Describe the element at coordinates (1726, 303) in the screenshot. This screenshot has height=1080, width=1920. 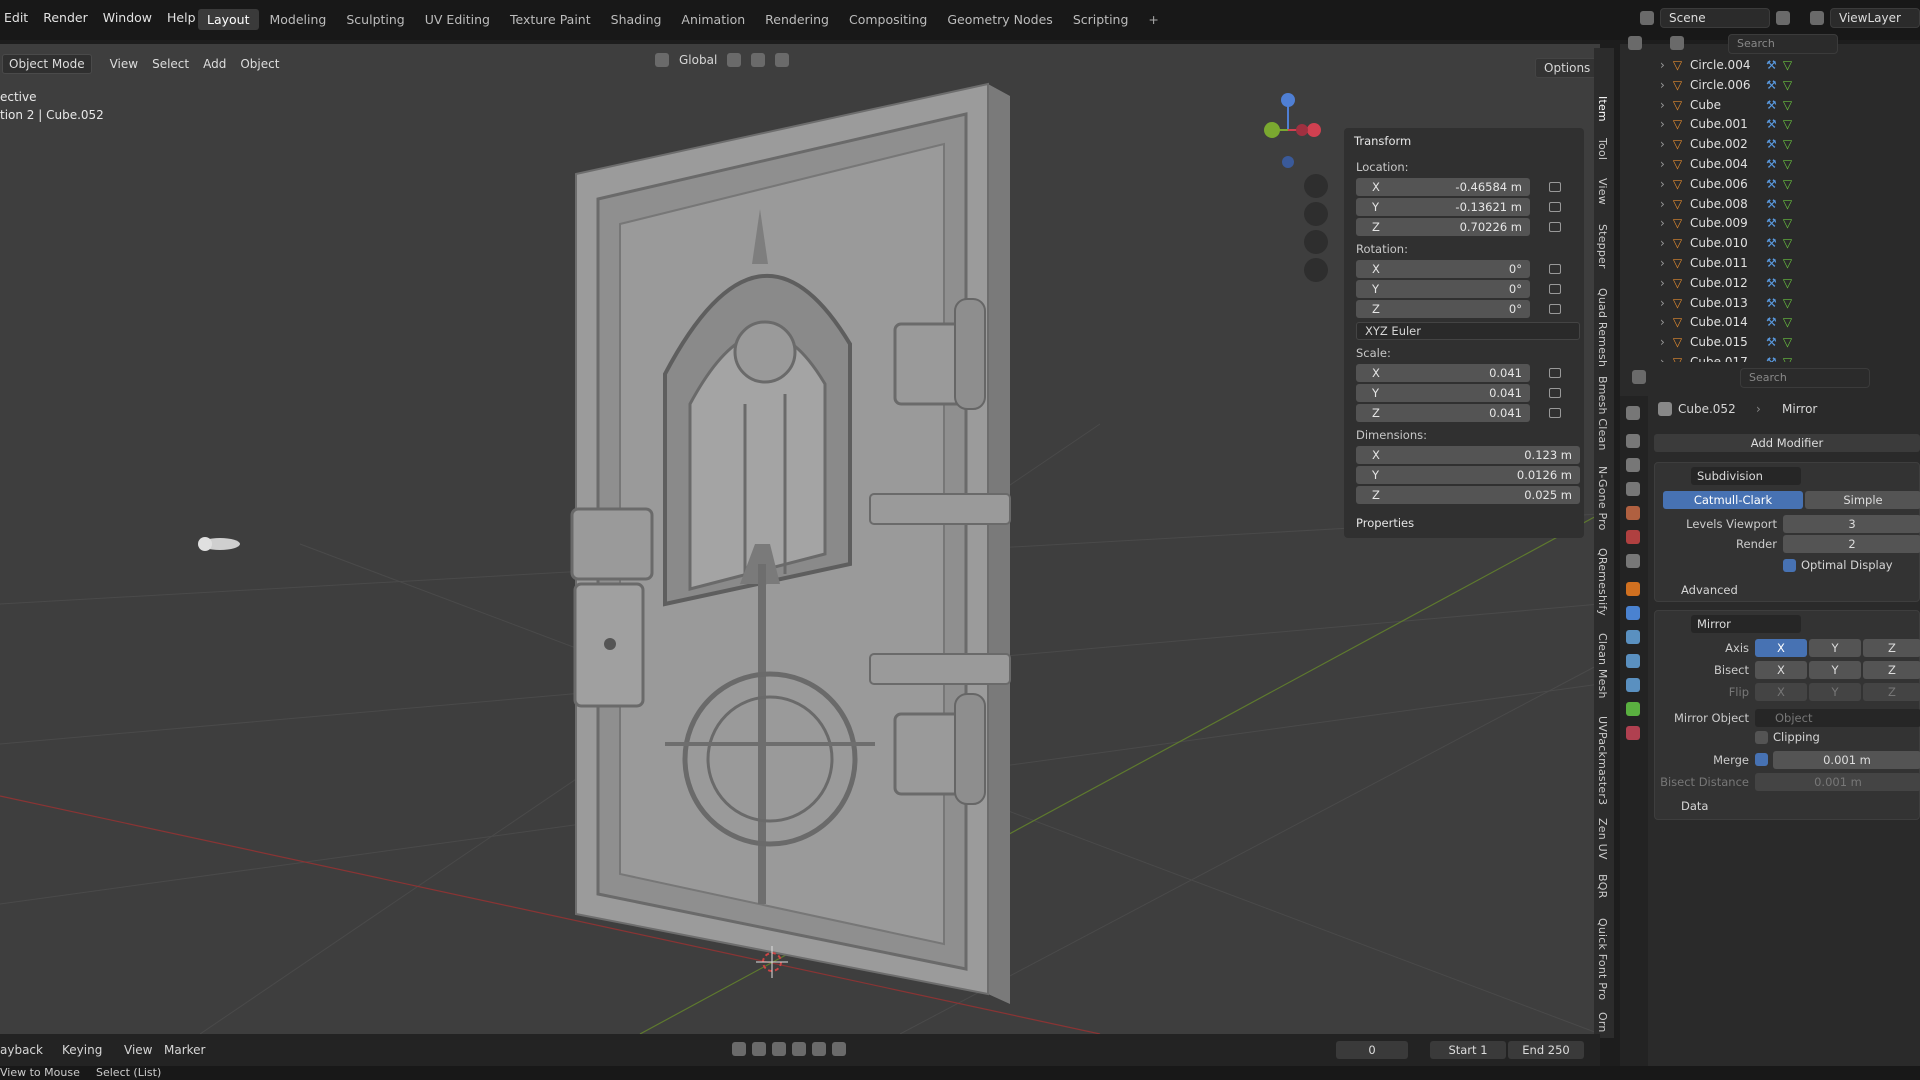
I see `outliner-row: › ▽ Cube.013 ⚒ ▽` at that location.